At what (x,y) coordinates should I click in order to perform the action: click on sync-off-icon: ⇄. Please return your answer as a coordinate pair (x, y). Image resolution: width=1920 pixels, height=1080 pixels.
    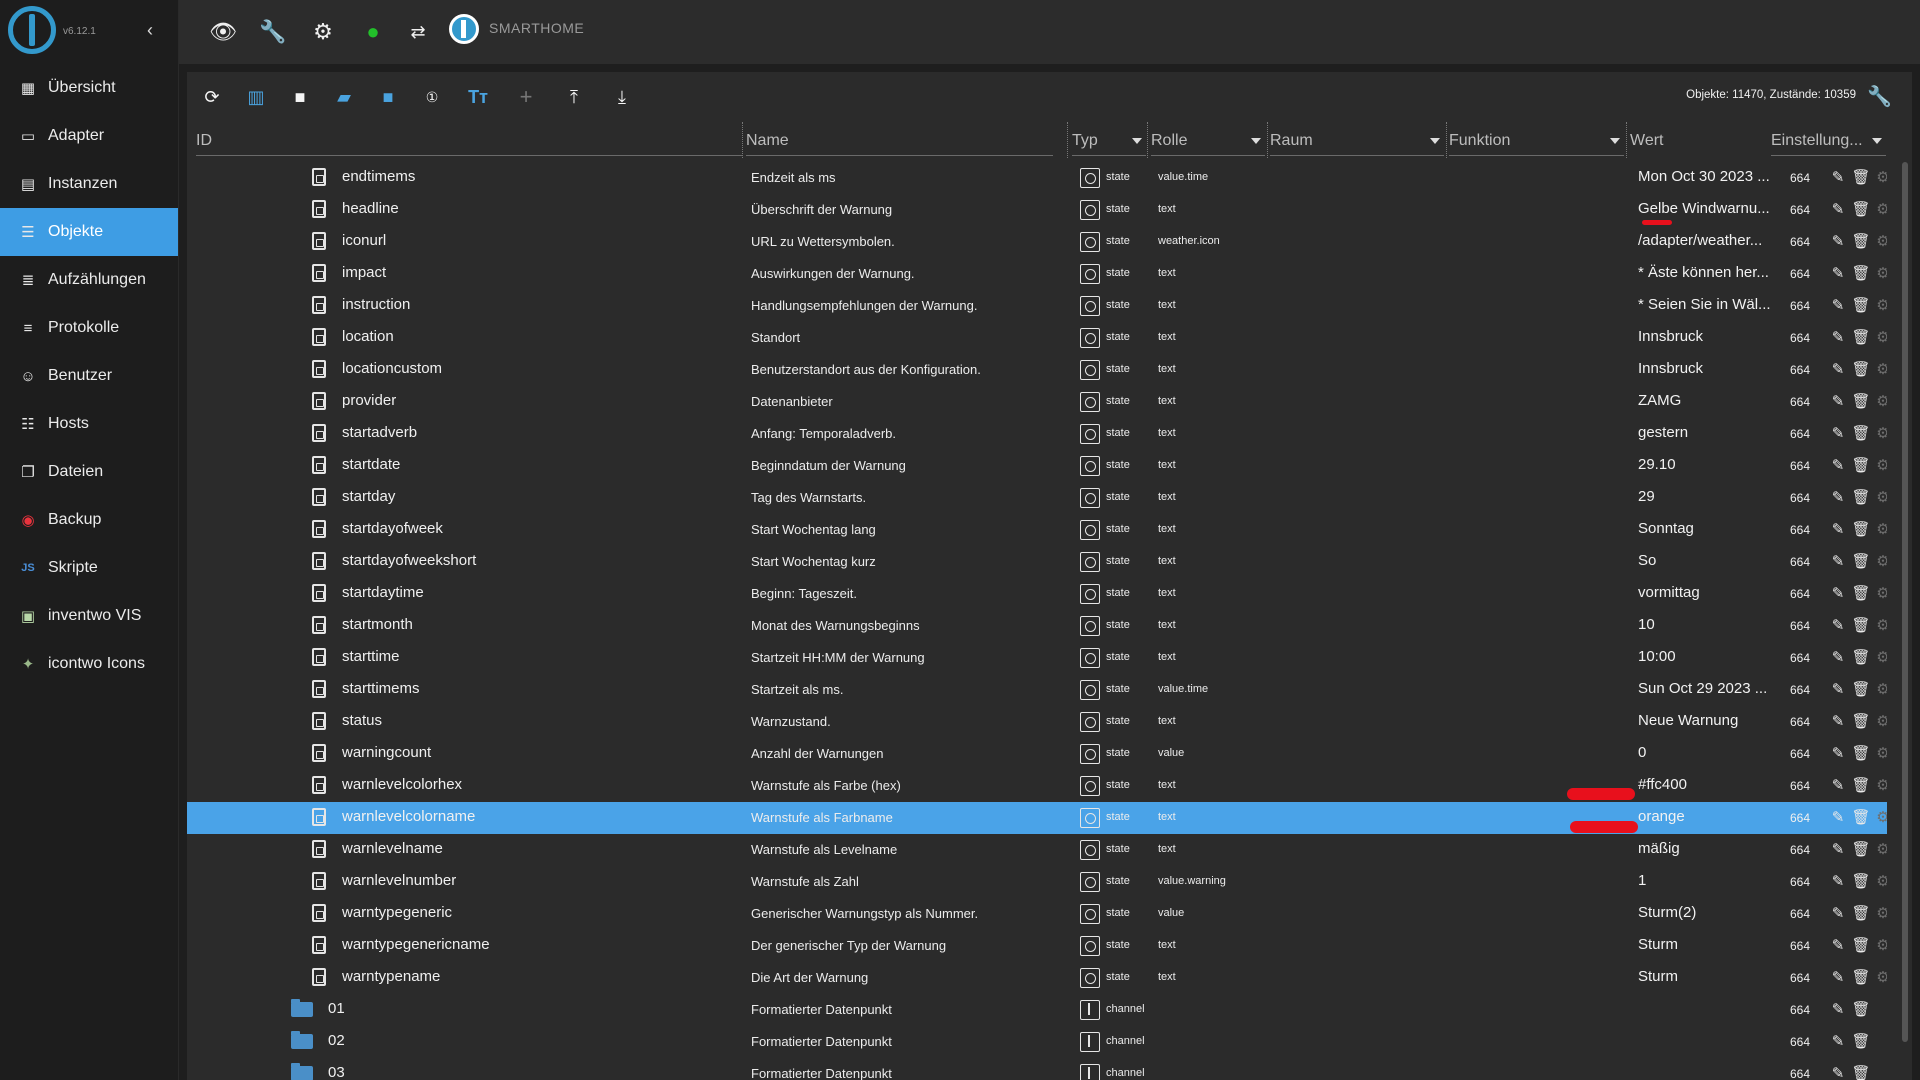
    Looking at the image, I should click on (418, 32).